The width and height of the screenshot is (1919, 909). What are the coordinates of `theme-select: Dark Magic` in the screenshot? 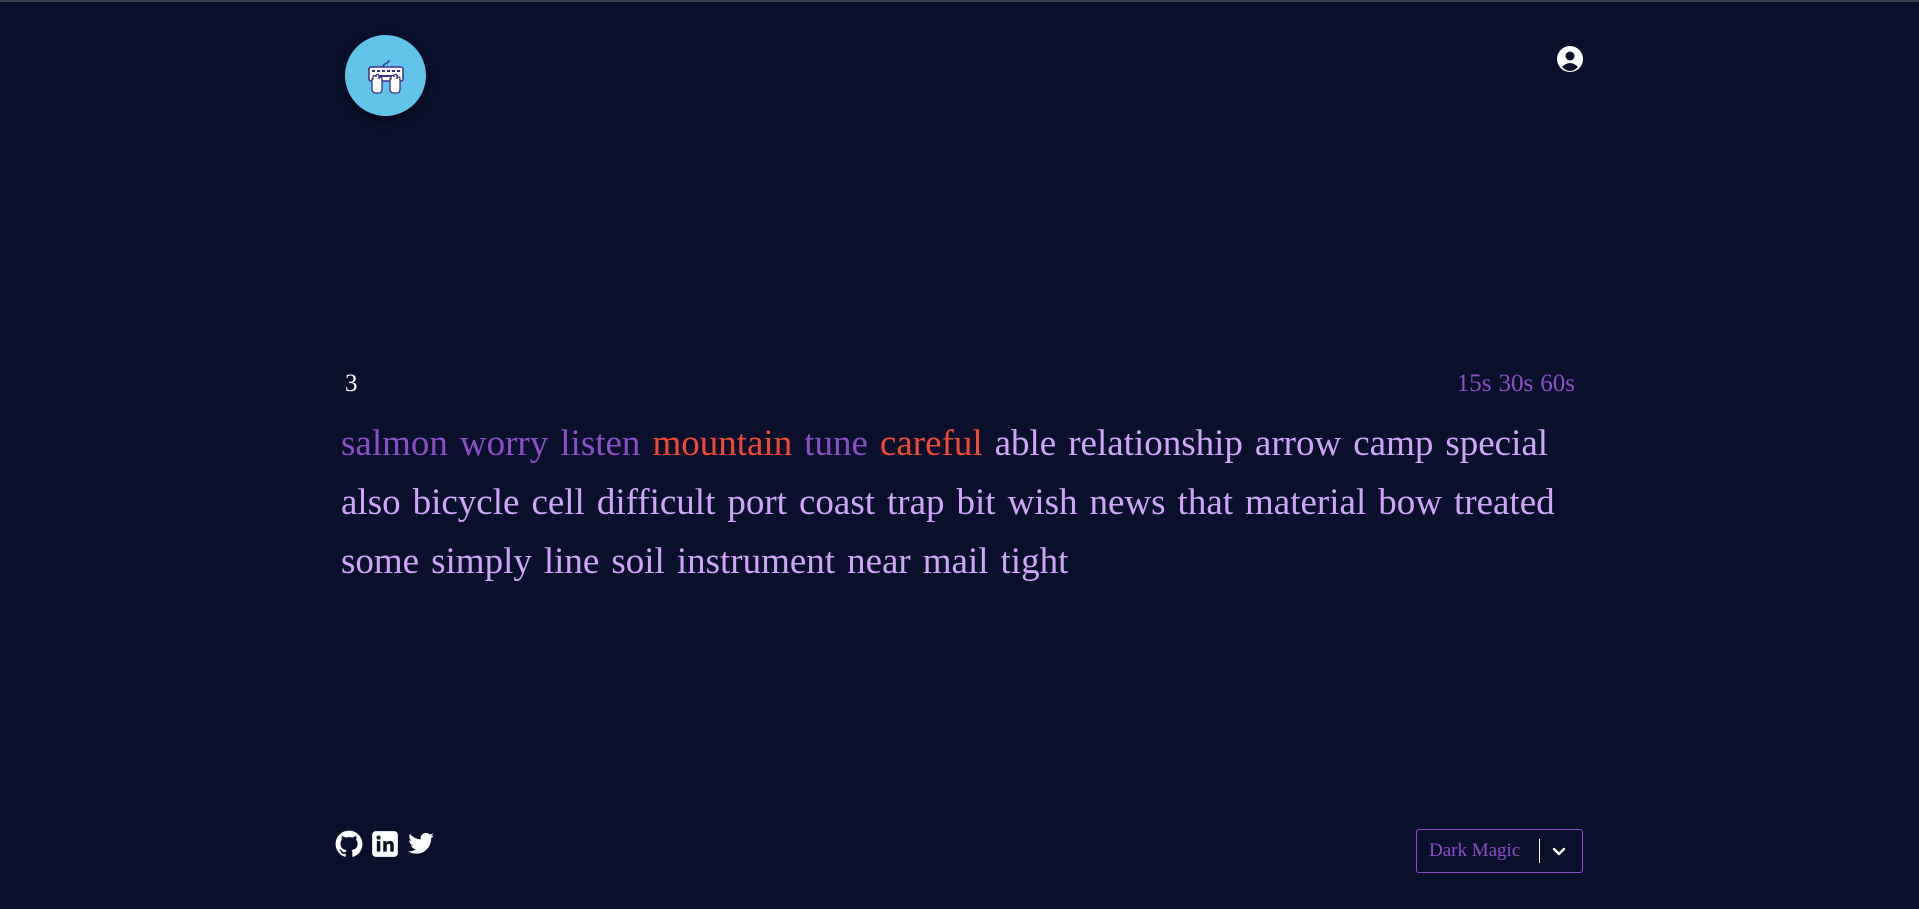 It's located at (1499, 851).